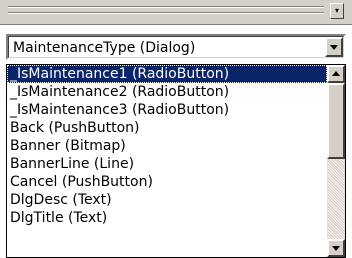 This screenshot has width=352, height=258. I want to click on list-item: Back (PushButton), so click(167, 128).